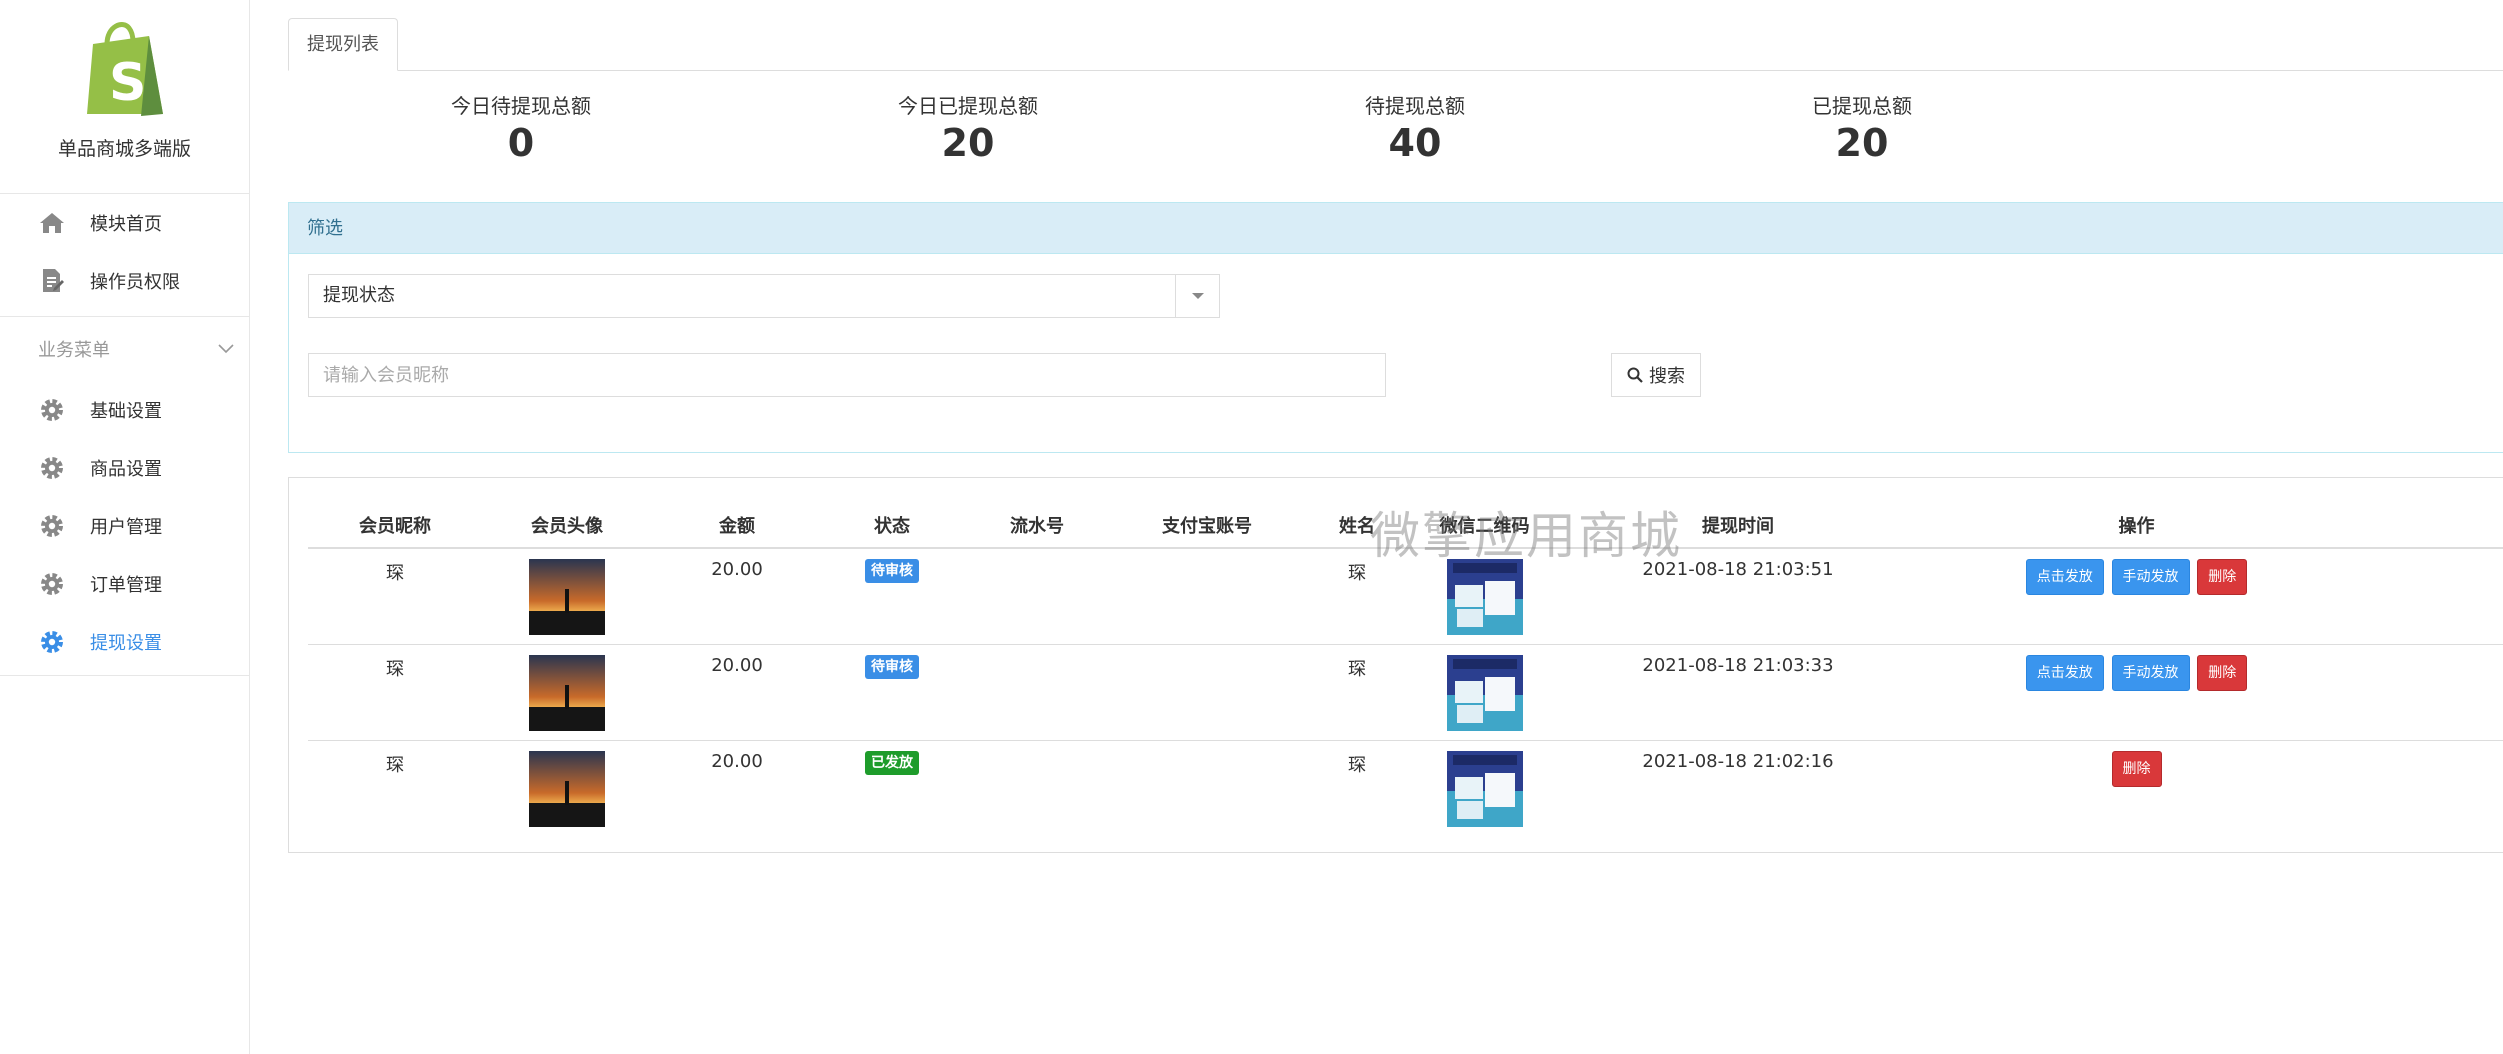 The width and height of the screenshot is (2503, 1054). Describe the element at coordinates (521, 106) in the screenshot. I see `stat-label: 今日待提现总额` at that location.